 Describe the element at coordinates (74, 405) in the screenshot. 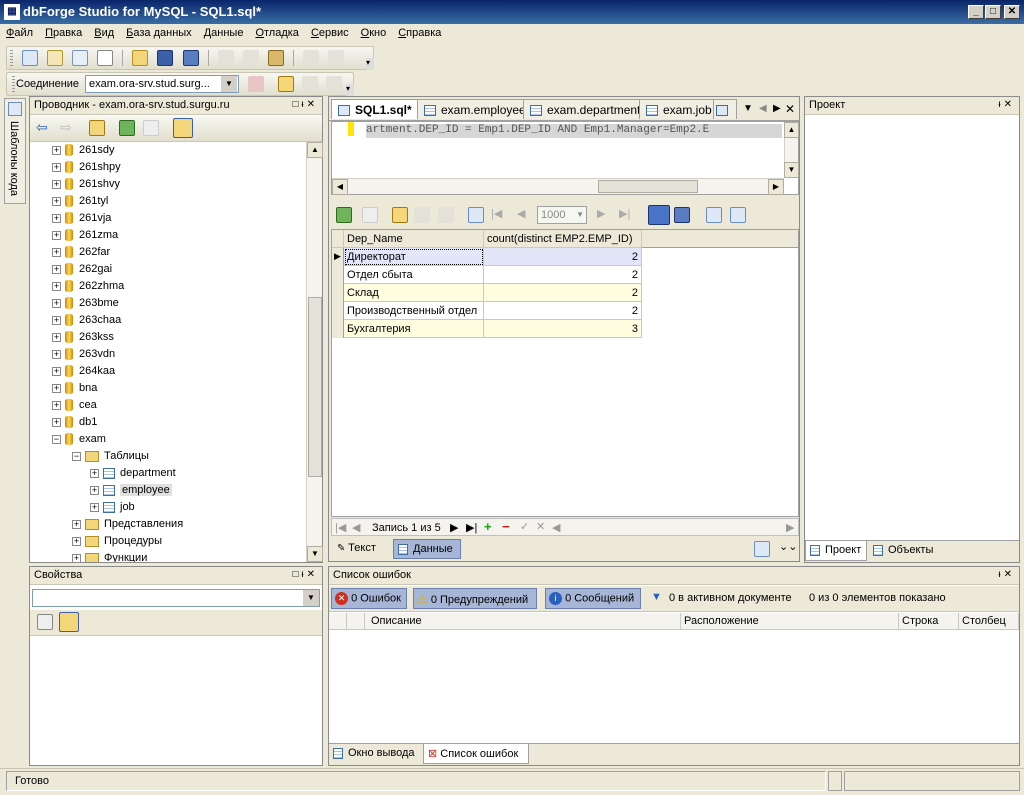

I see `tree-item-db: + cea` at that location.